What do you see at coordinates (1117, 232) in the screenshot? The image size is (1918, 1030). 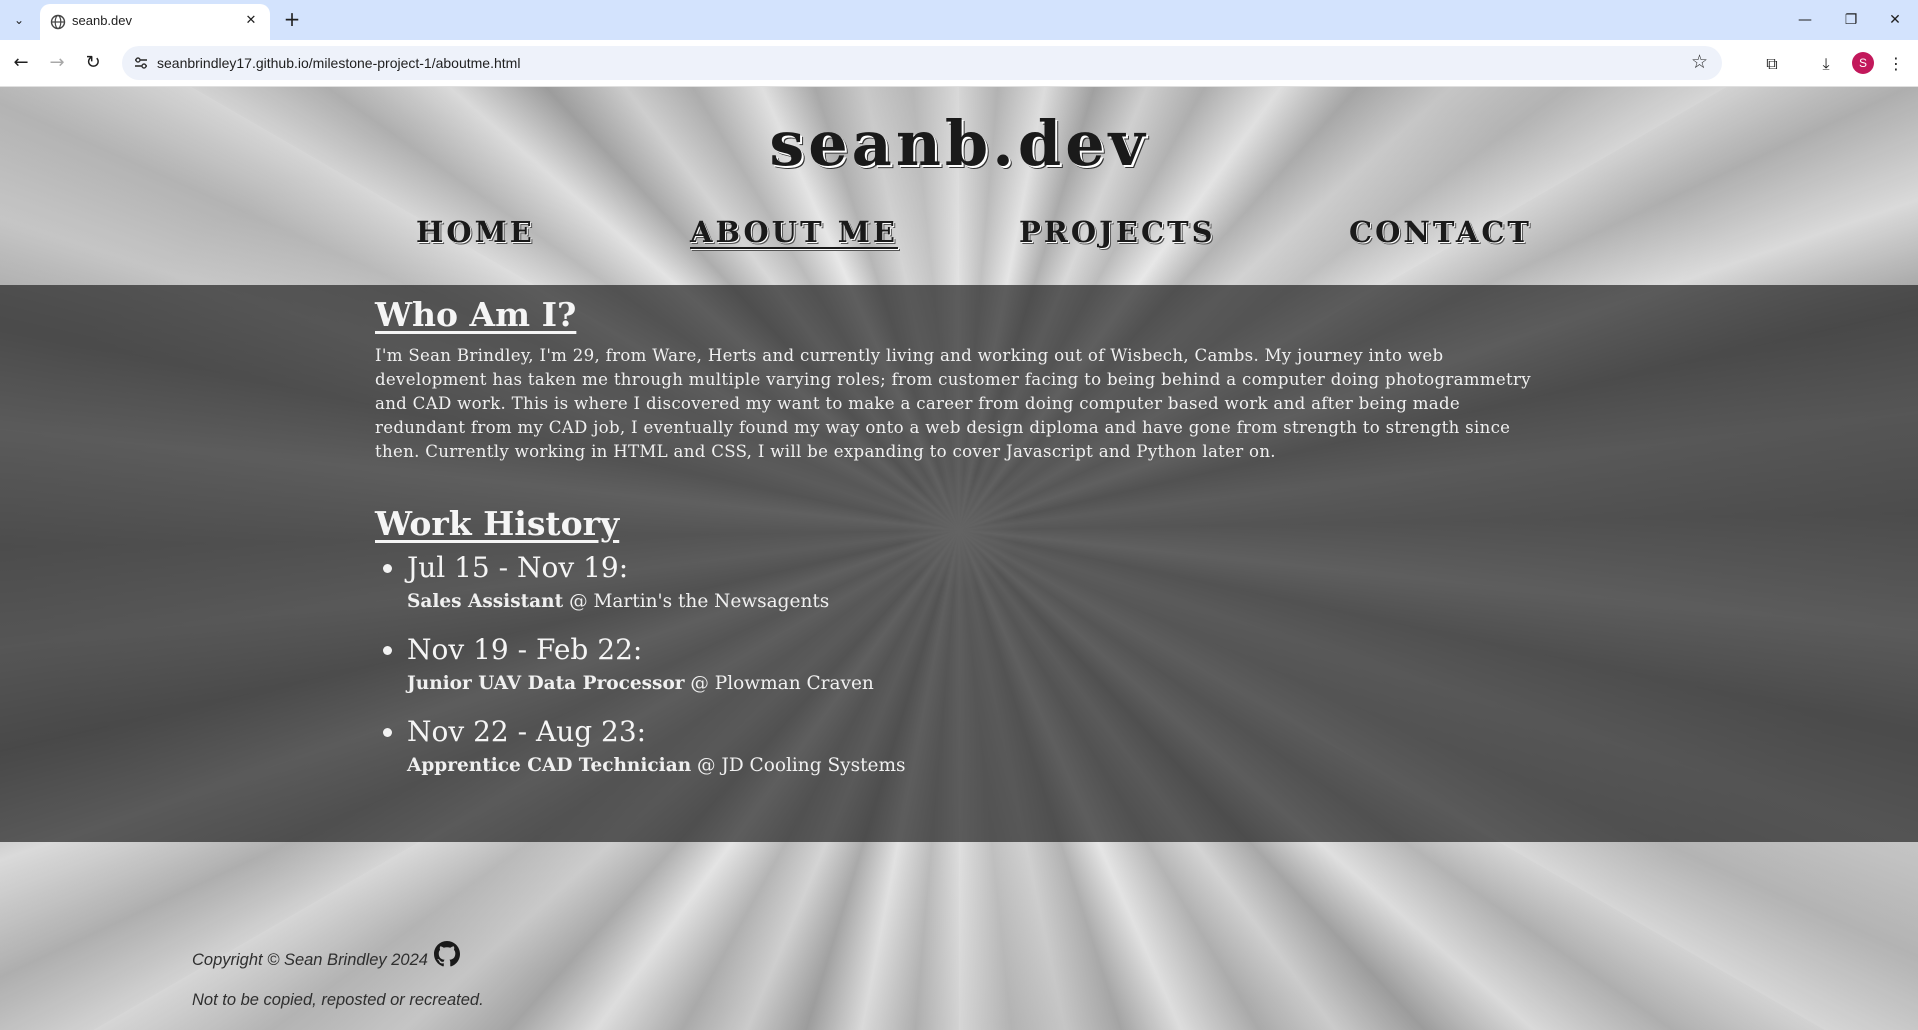 I see `nav-projects: PROJECTS` at bounding box center [1117, 232].